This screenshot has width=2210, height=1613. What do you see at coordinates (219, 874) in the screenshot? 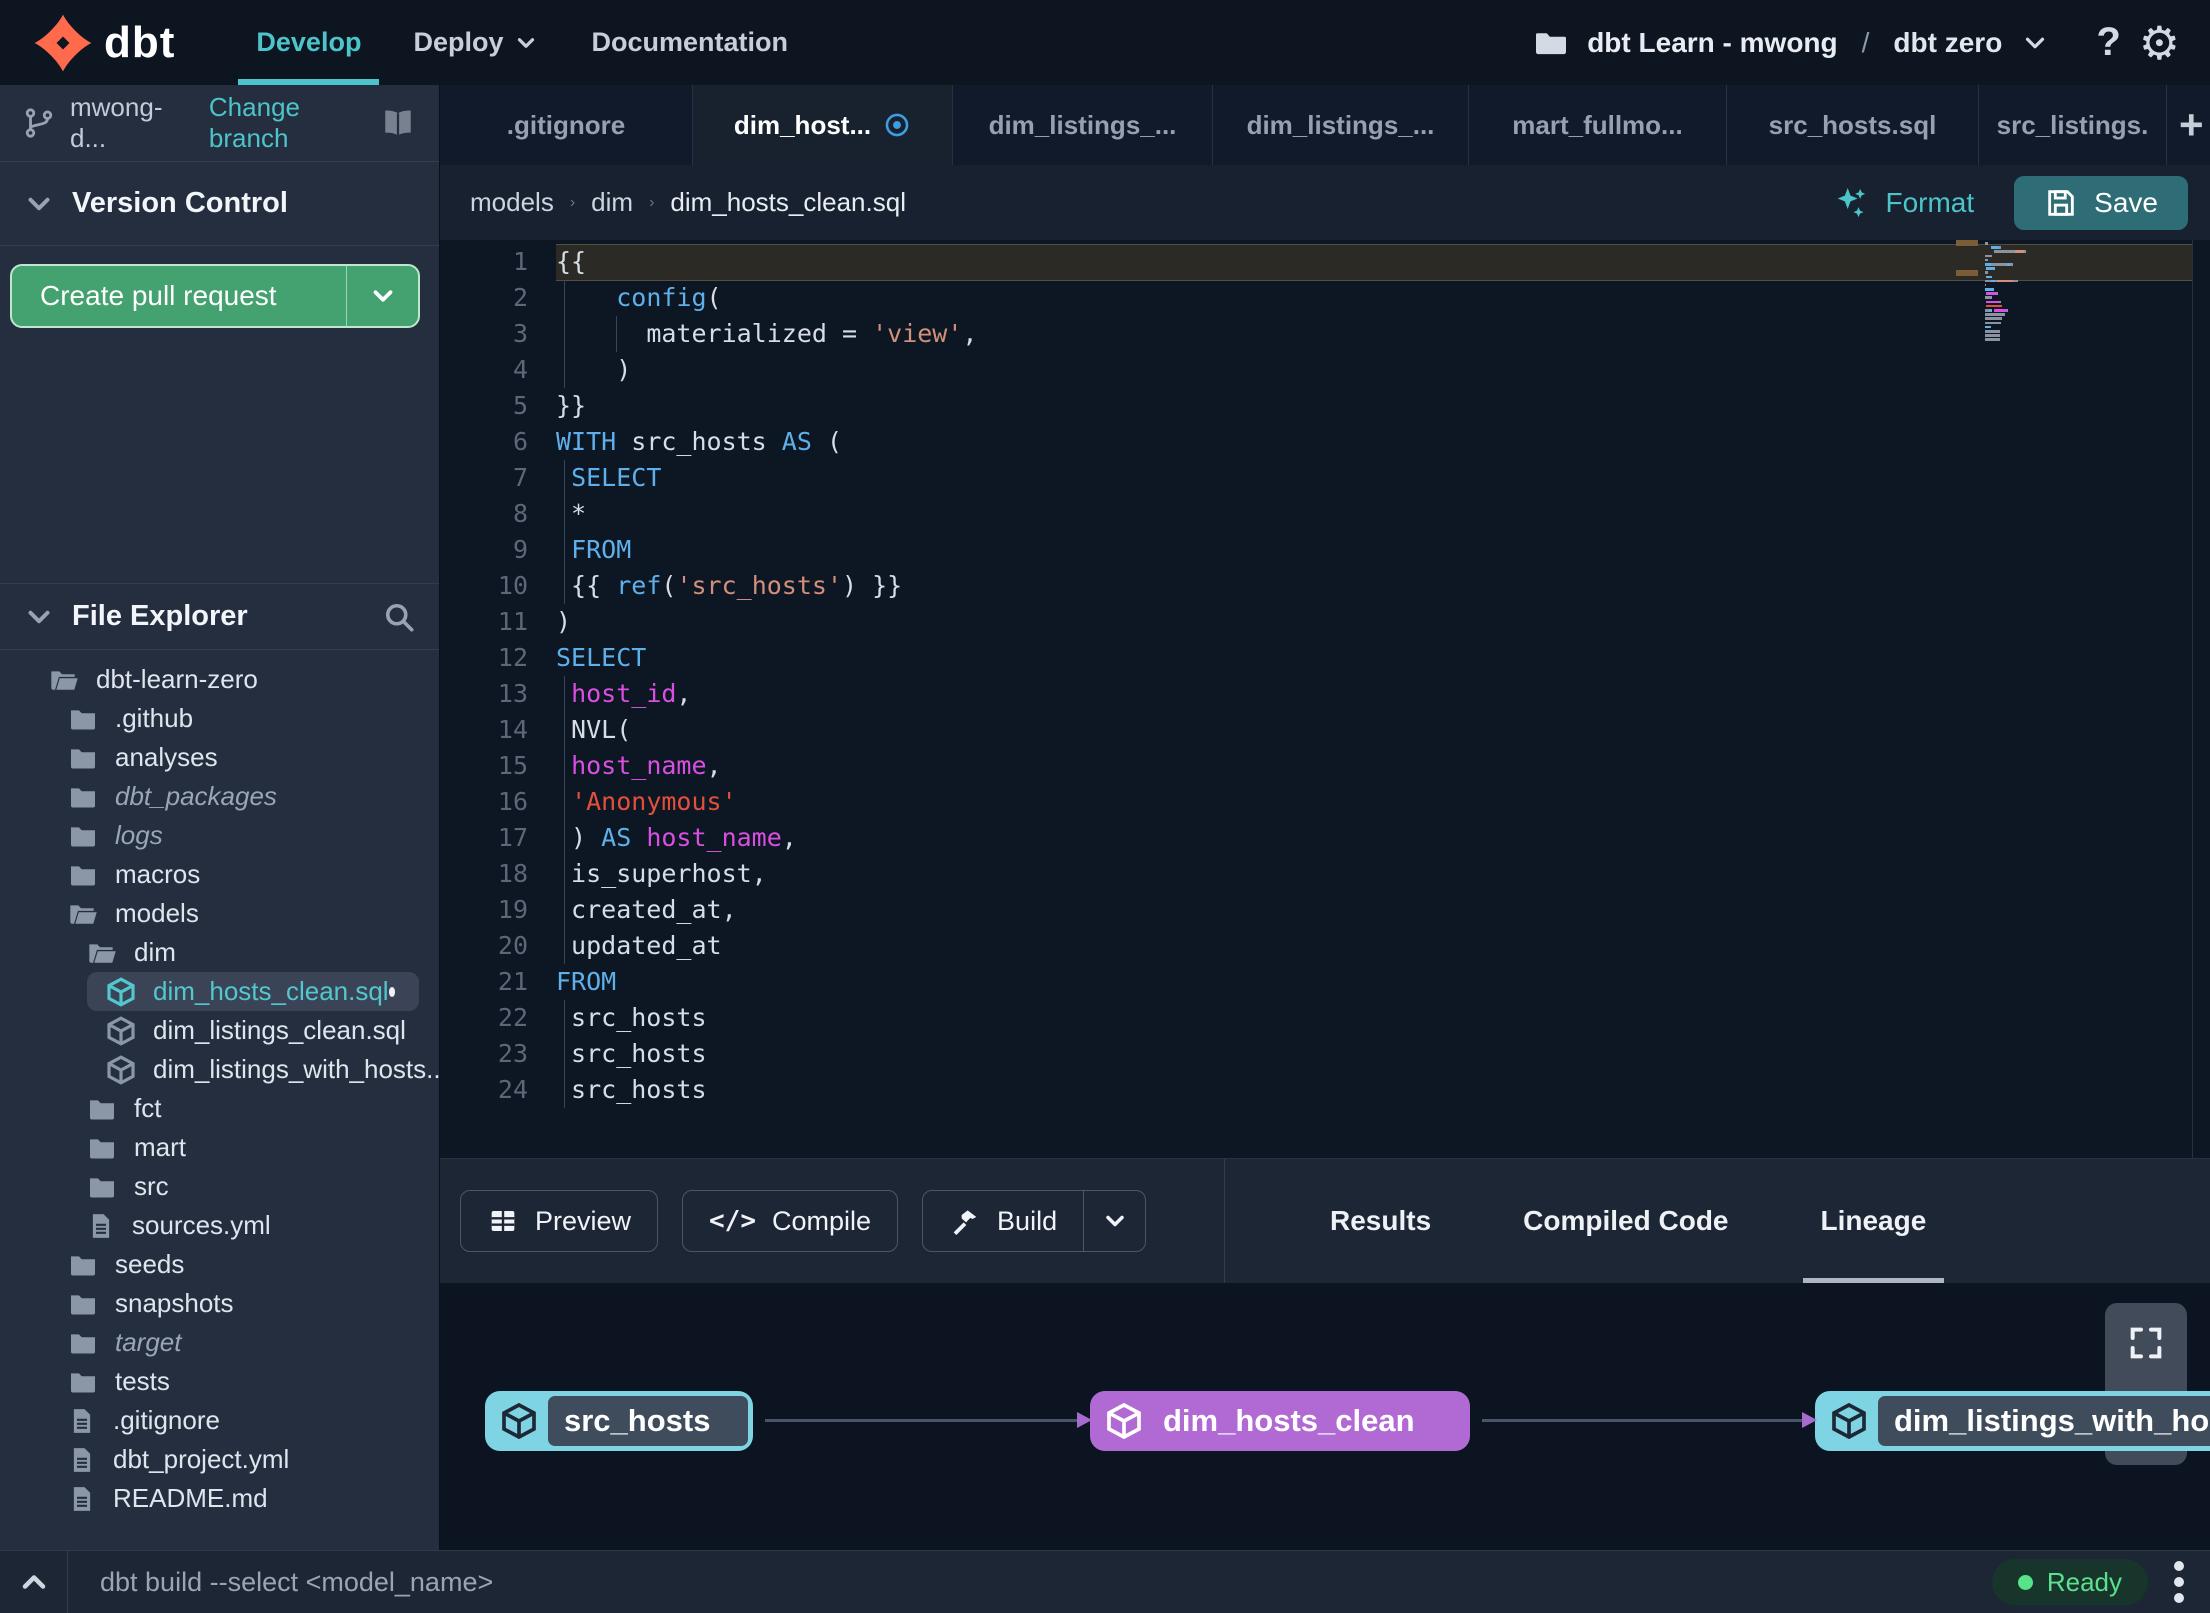
I see `tree-item-macros: macros` at bounding box center [219, 874].